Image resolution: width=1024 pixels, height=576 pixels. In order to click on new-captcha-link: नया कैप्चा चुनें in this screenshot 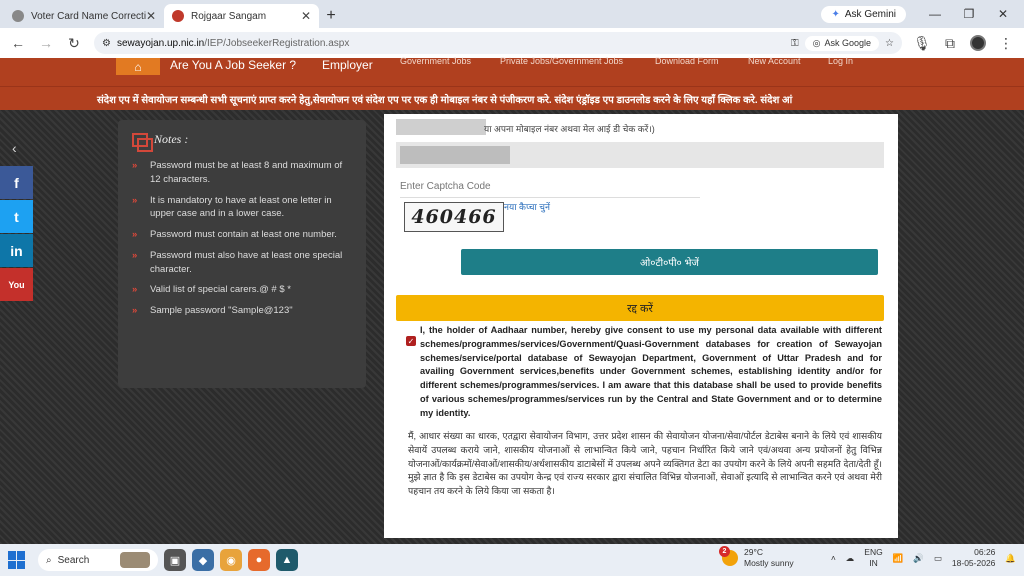, I will do `click(527, 206)`.